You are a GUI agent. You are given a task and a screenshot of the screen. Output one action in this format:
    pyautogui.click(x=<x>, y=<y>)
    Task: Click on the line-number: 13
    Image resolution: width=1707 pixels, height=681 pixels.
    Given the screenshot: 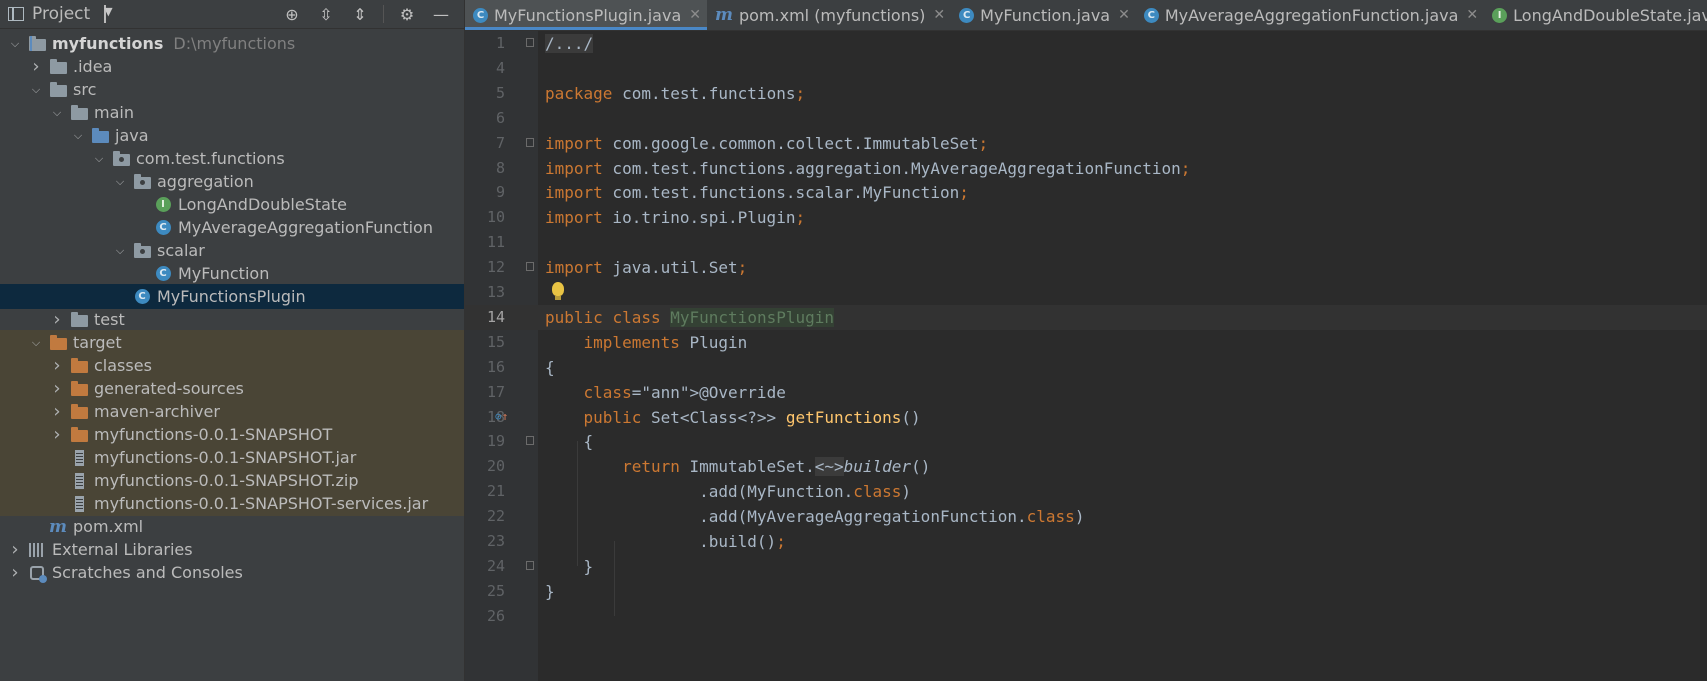 What is the action you would take?
    pyautogui.click(x=495, y=292)
    